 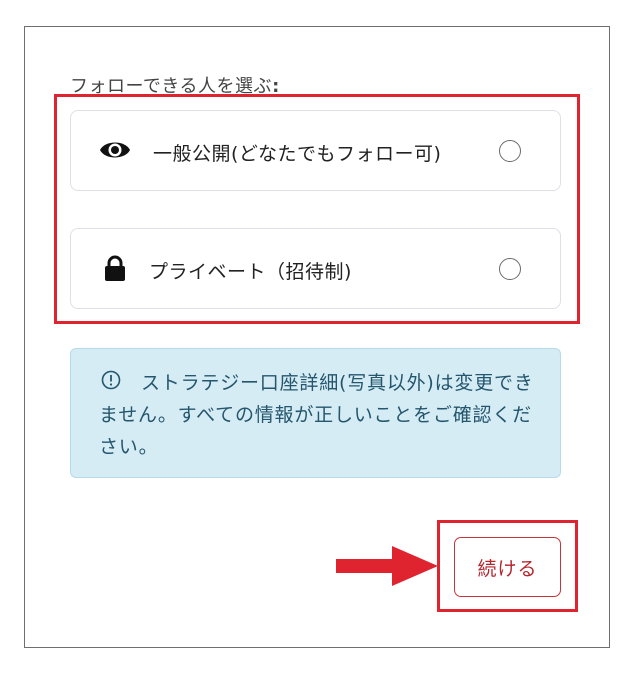 What do you see at coordinates (387, 566) in the screenshot?
I see `annotation-arrow-icon` at bounding box center [387, 566].